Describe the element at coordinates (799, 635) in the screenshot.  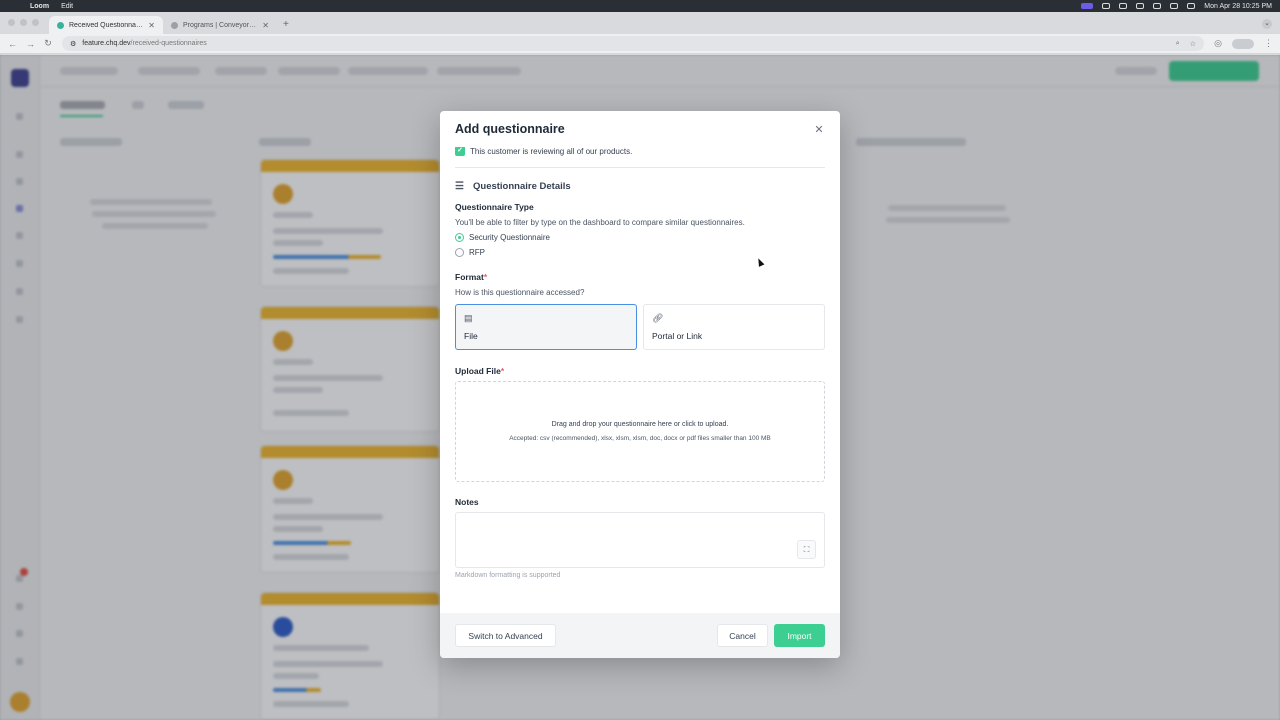
I see `import-button: Import` at that location.